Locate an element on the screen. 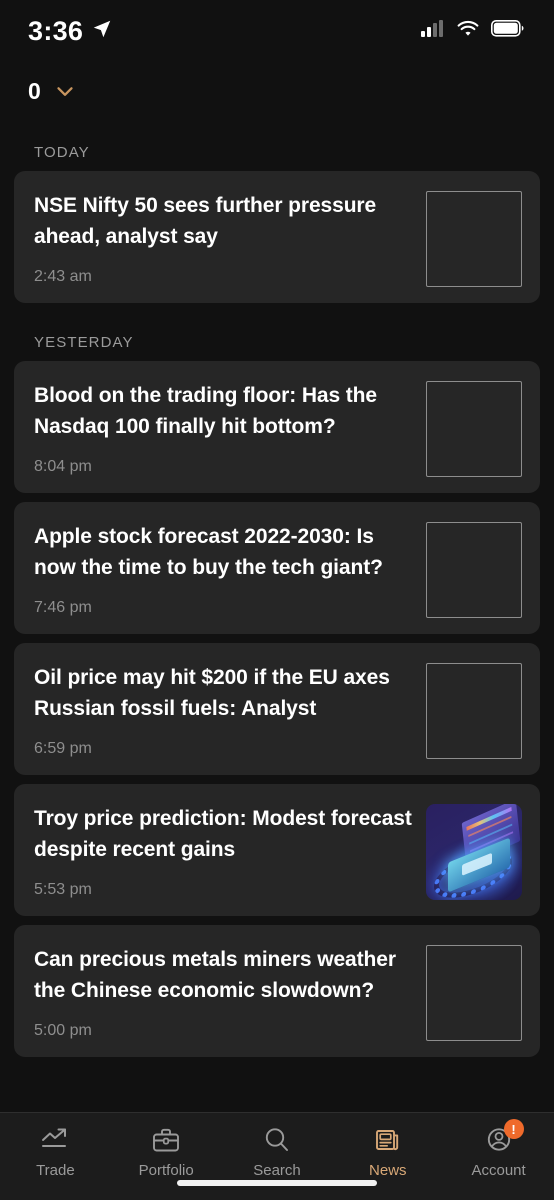 The image size is (554, 1200). tab-label: News is located at coordinates (388, 1170).